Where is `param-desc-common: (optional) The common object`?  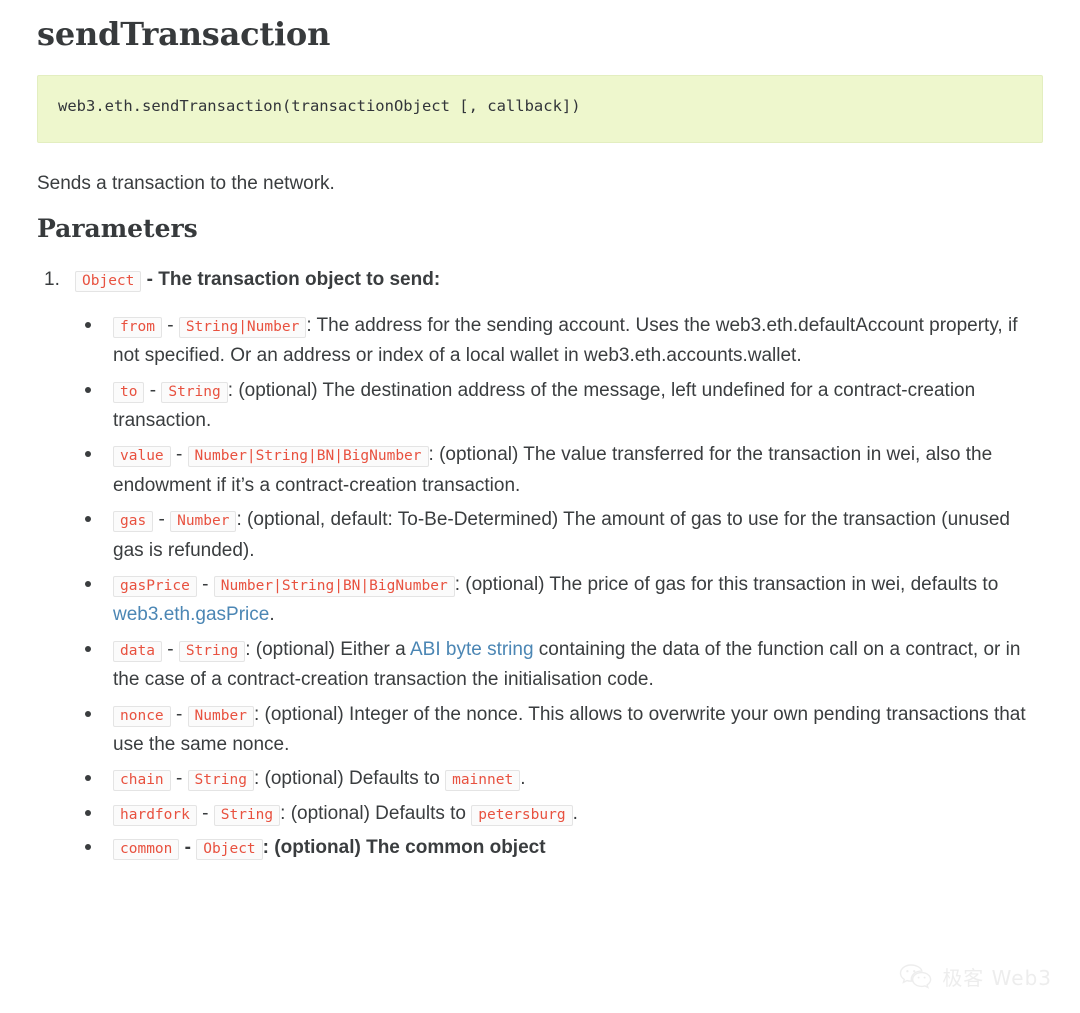
param-desc-common: (optional) The common object is located at coordinates (410, 848).